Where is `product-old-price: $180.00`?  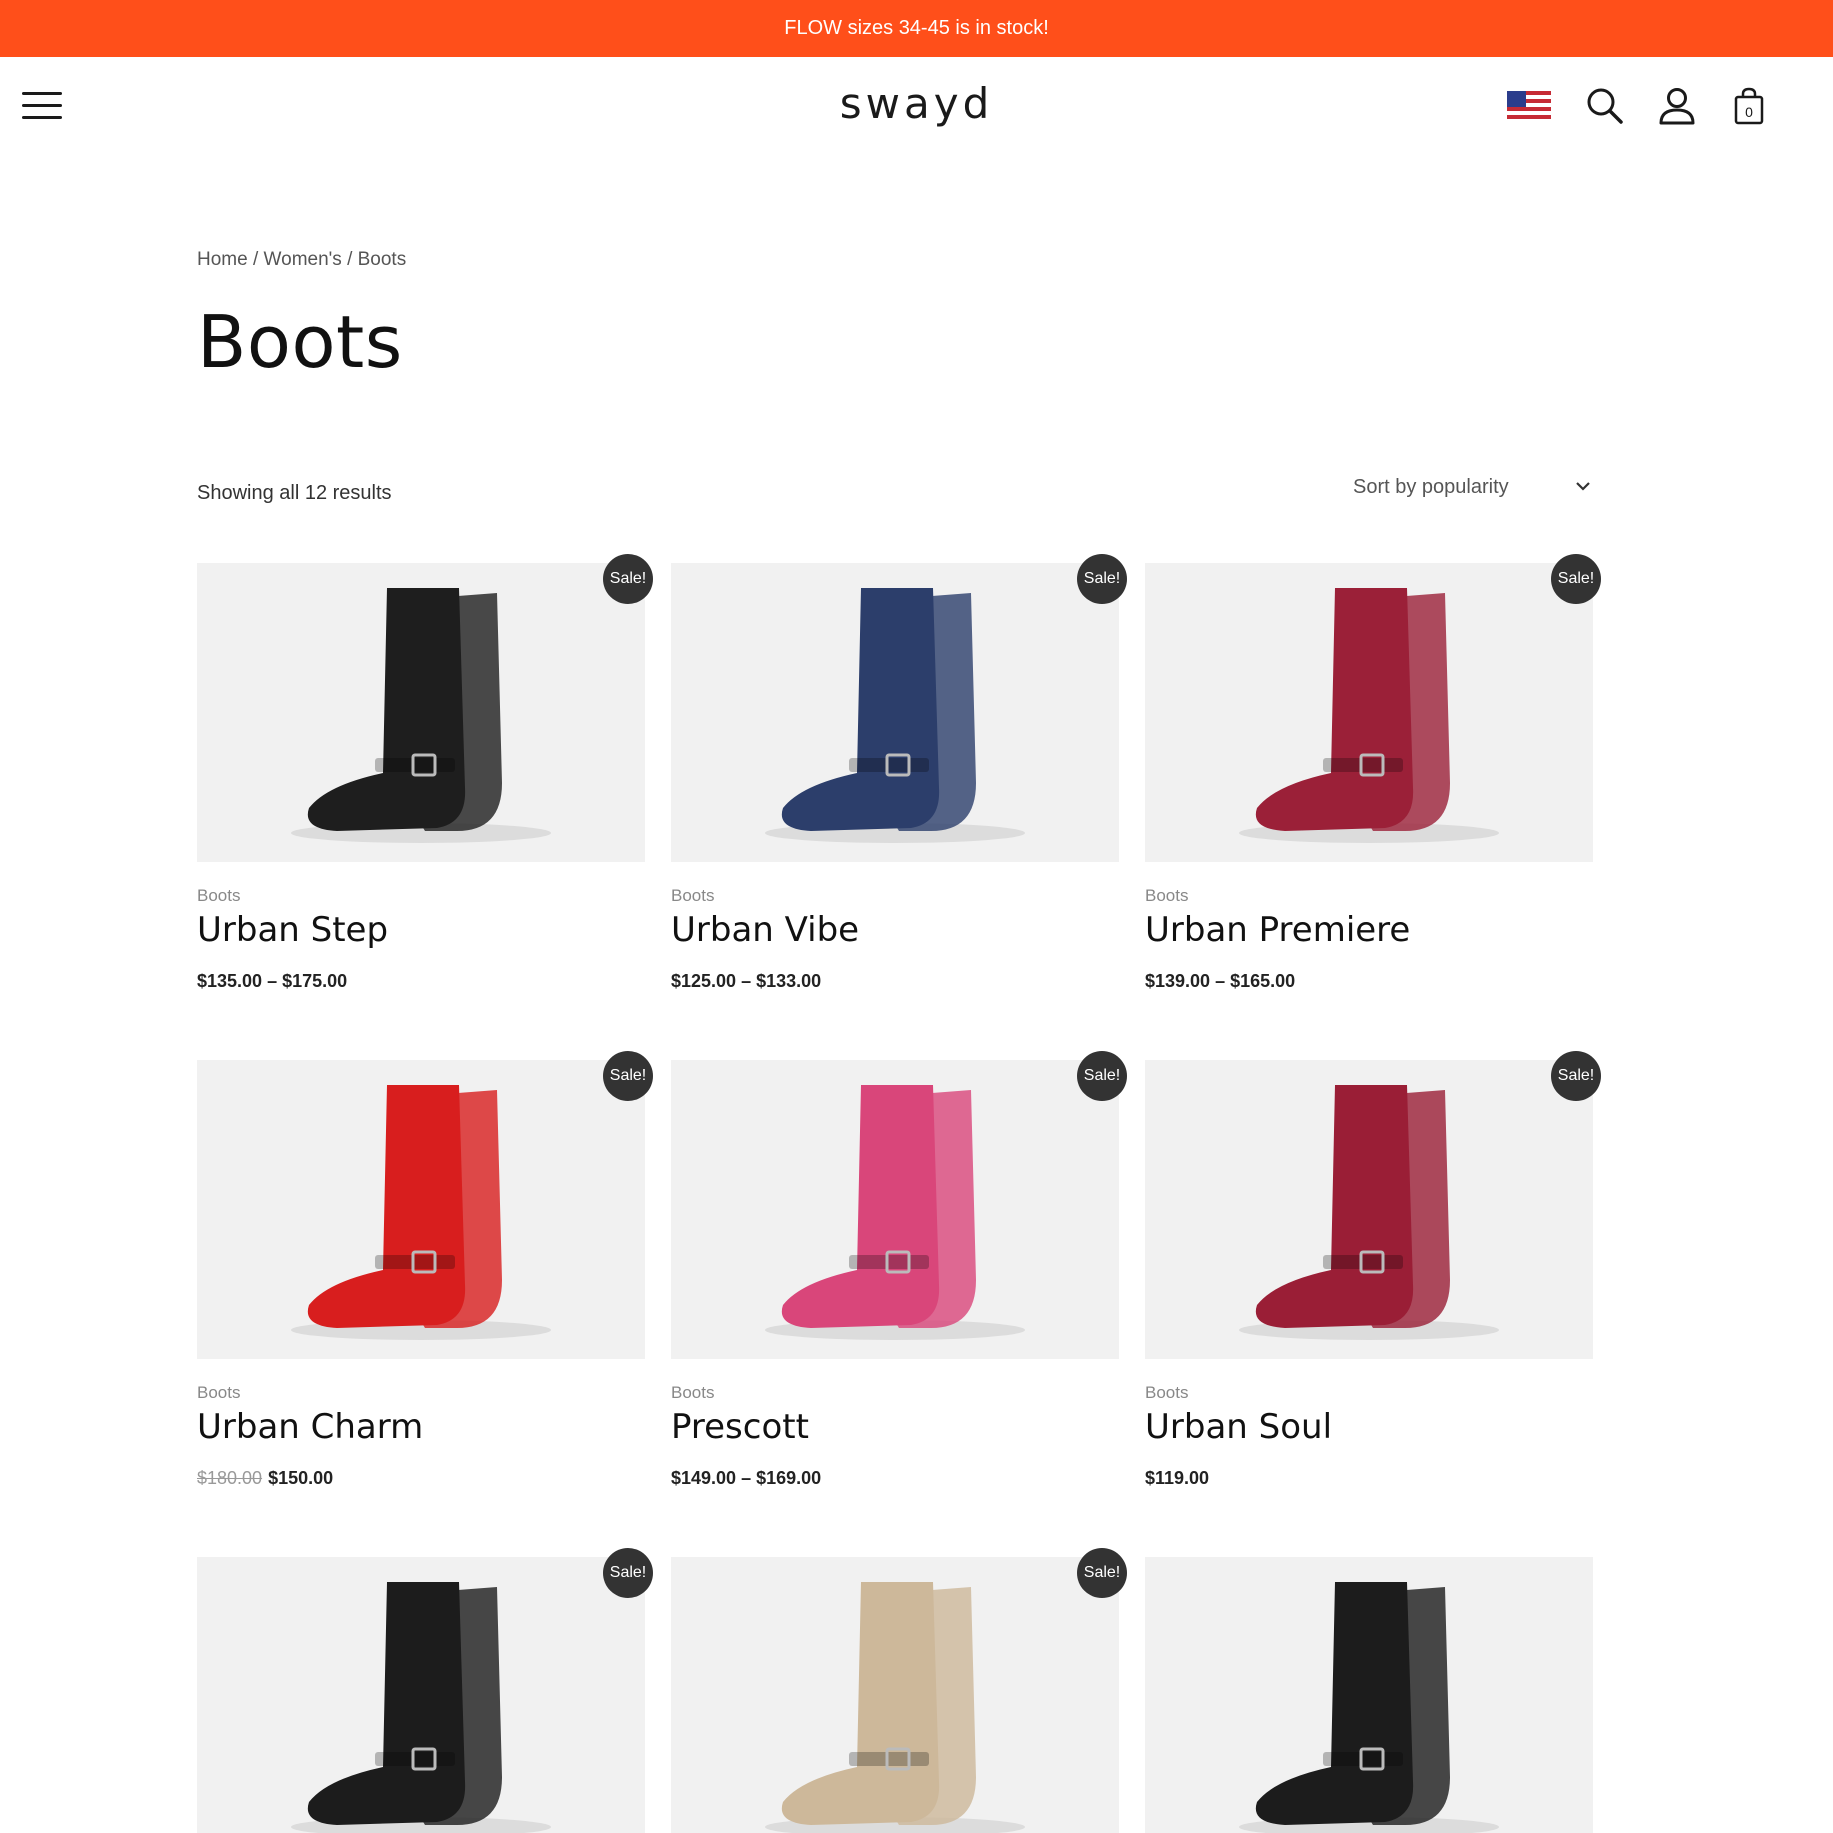 product-old-price: $180.00 is located at coordinates (230, 1478).